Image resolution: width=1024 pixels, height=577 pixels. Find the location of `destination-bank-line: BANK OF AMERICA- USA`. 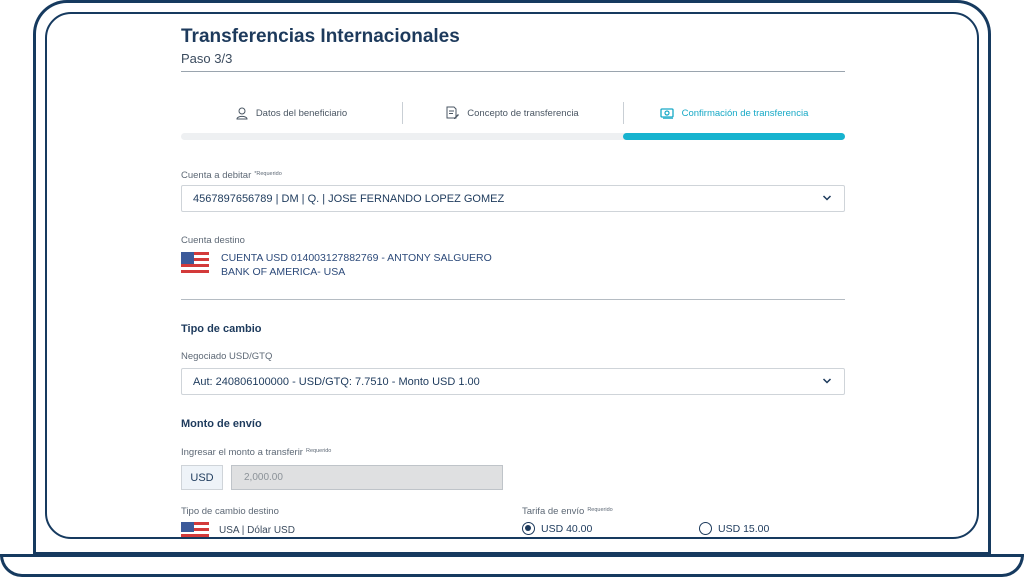

destination-bank-line: BANK OF AMERICA- USA is located at coordinates (283, 272).